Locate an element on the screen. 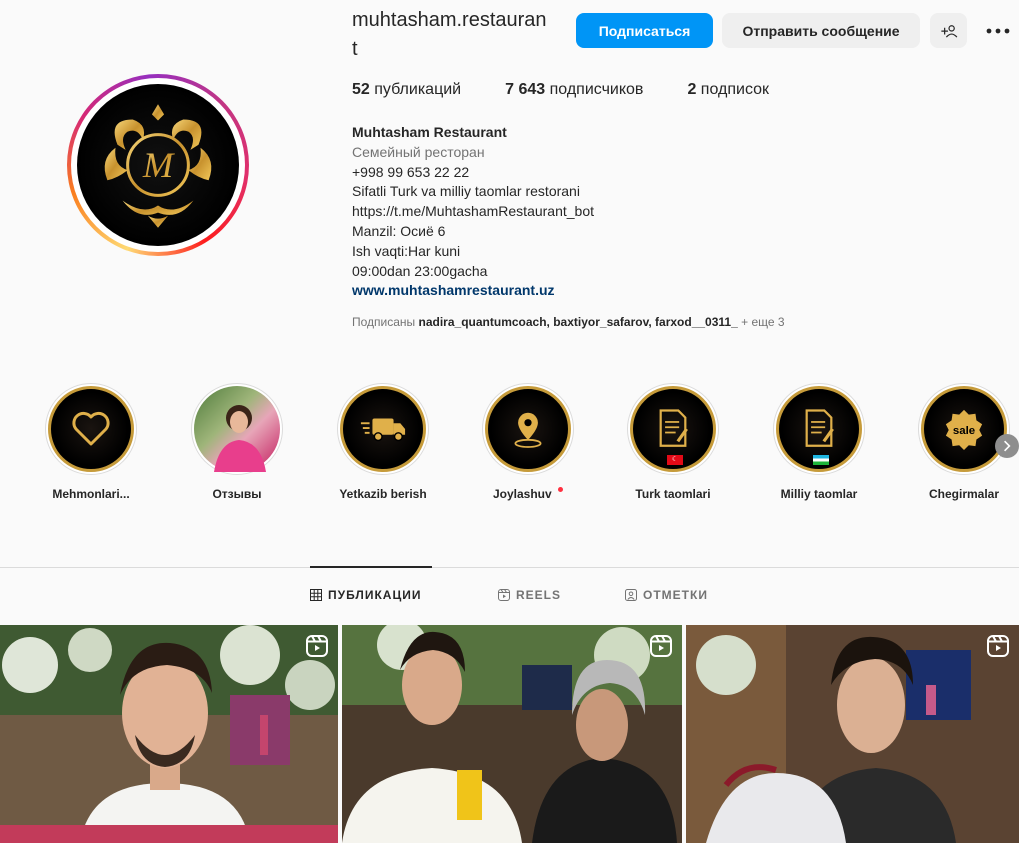 The image size is (1019, 843). tab-tagged: ОТМЕТКИ is located at coordinates (666, 595).